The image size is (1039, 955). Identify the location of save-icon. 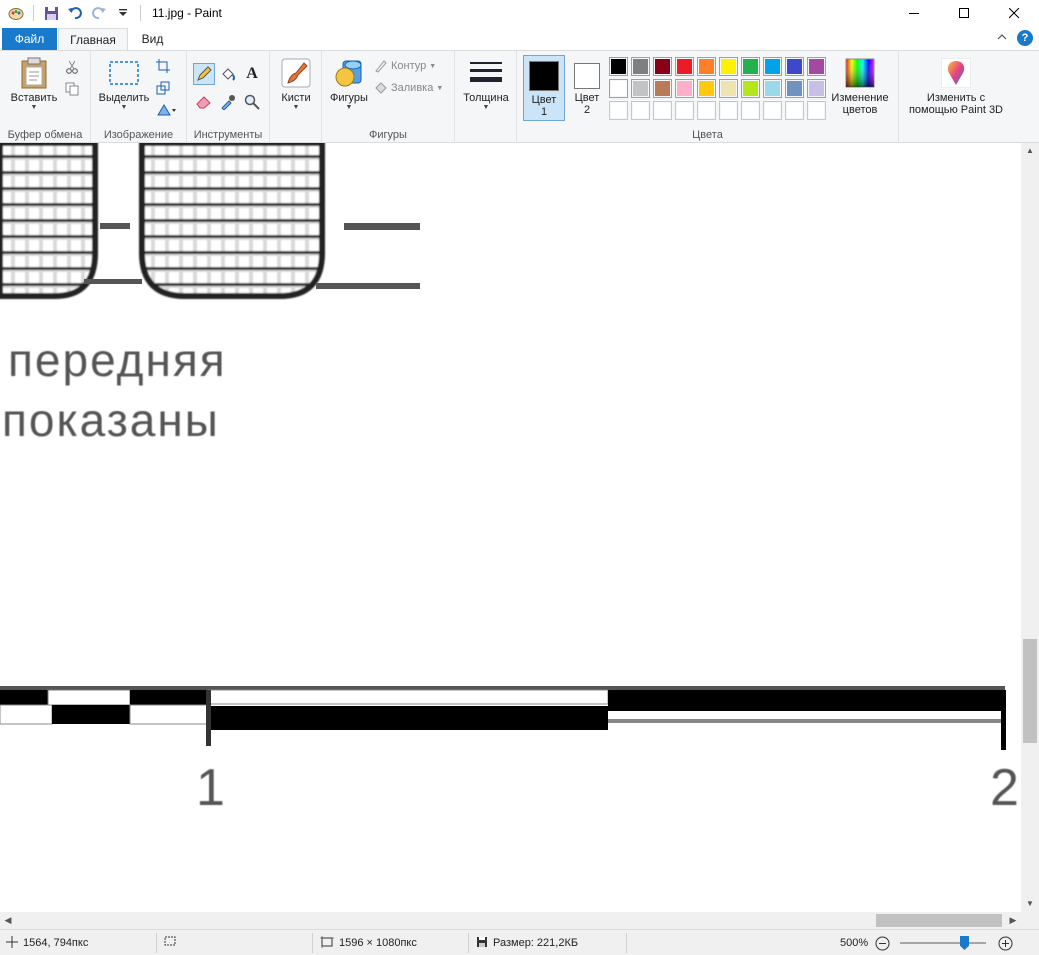
(51, 13).